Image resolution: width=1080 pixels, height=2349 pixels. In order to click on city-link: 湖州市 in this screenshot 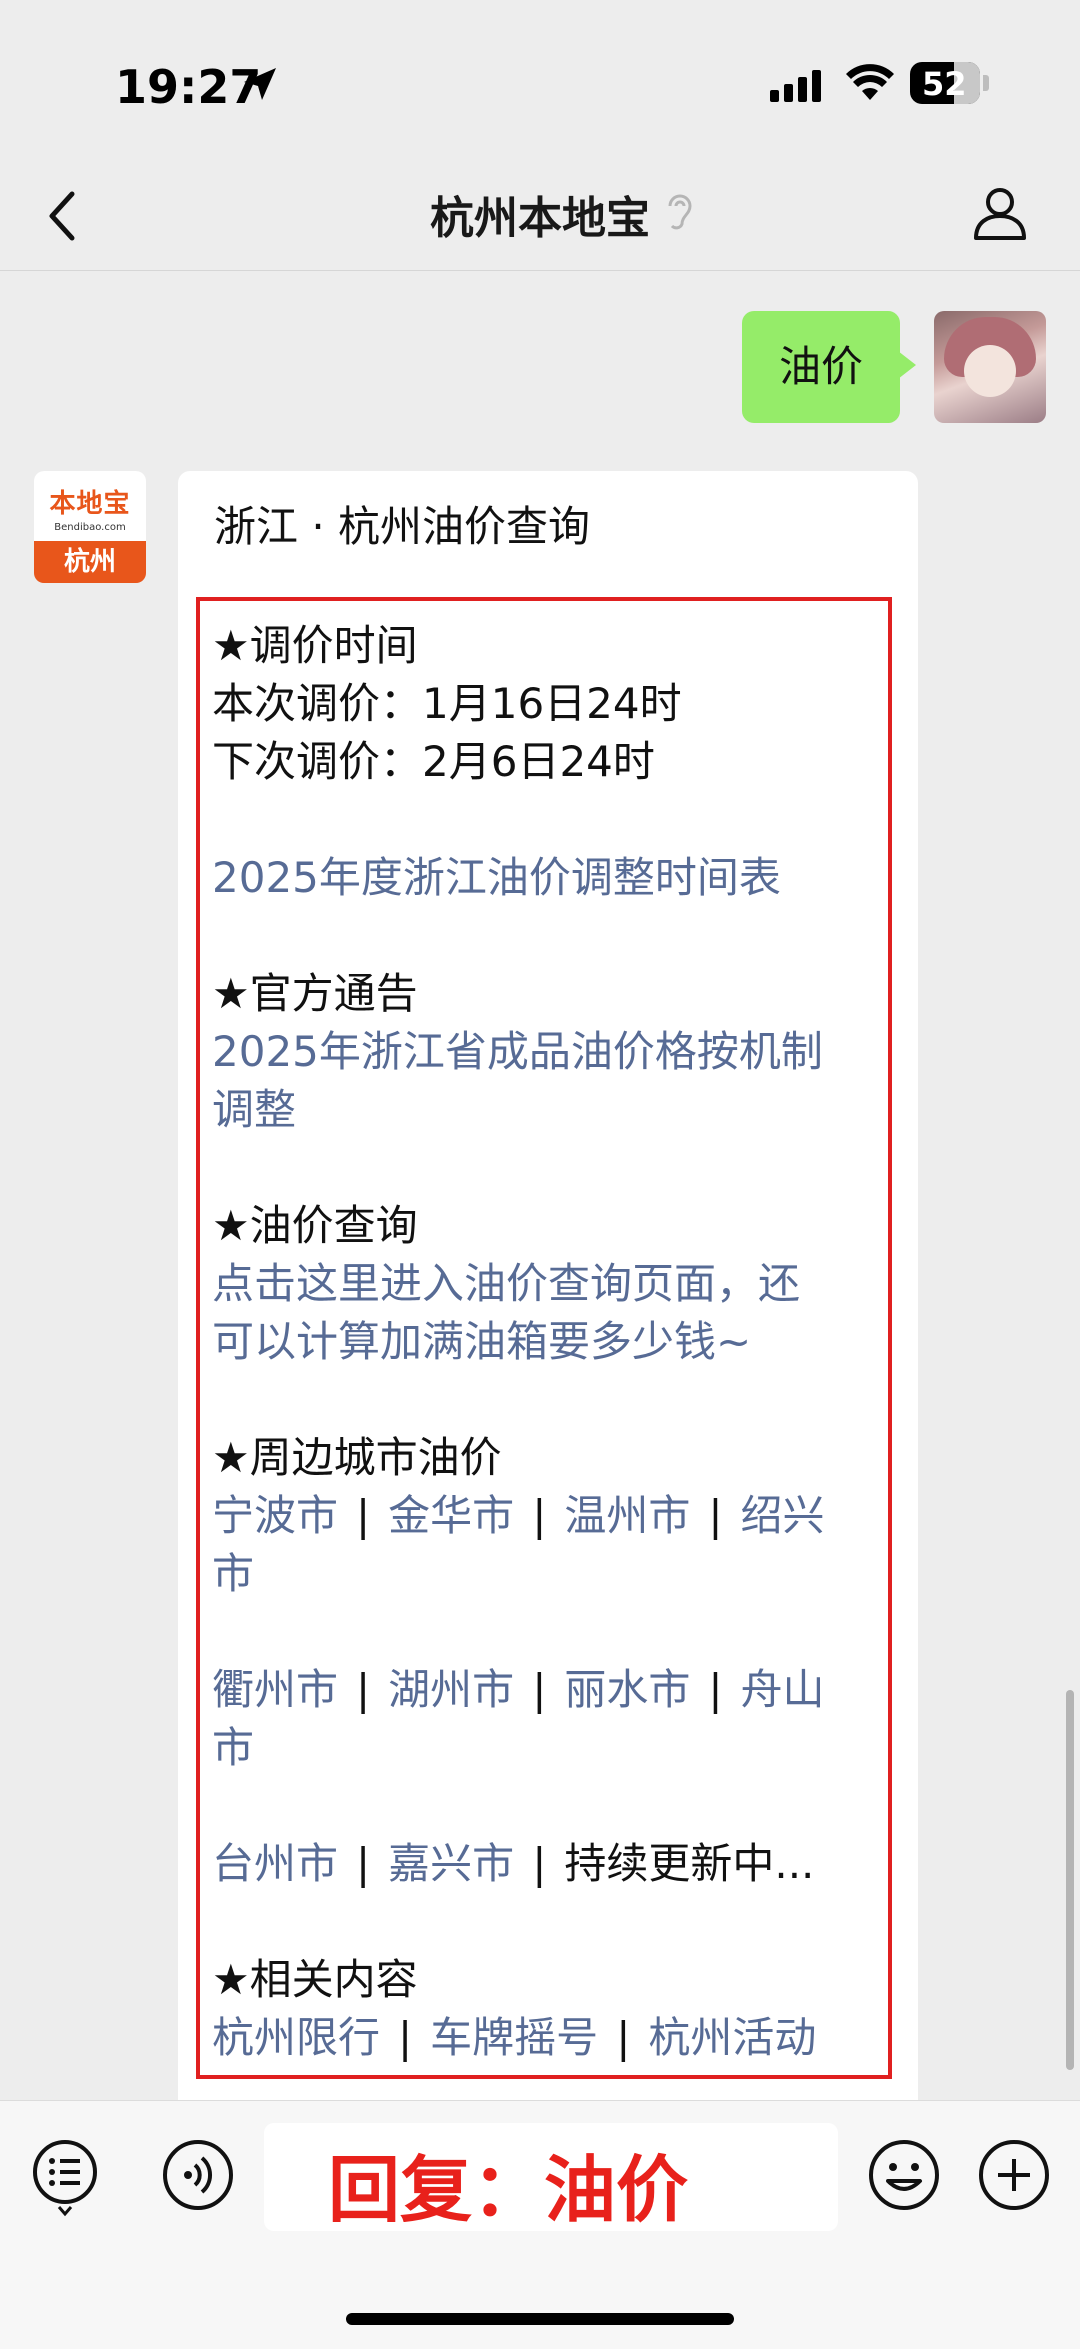, I will do `click(451, 1689)`.